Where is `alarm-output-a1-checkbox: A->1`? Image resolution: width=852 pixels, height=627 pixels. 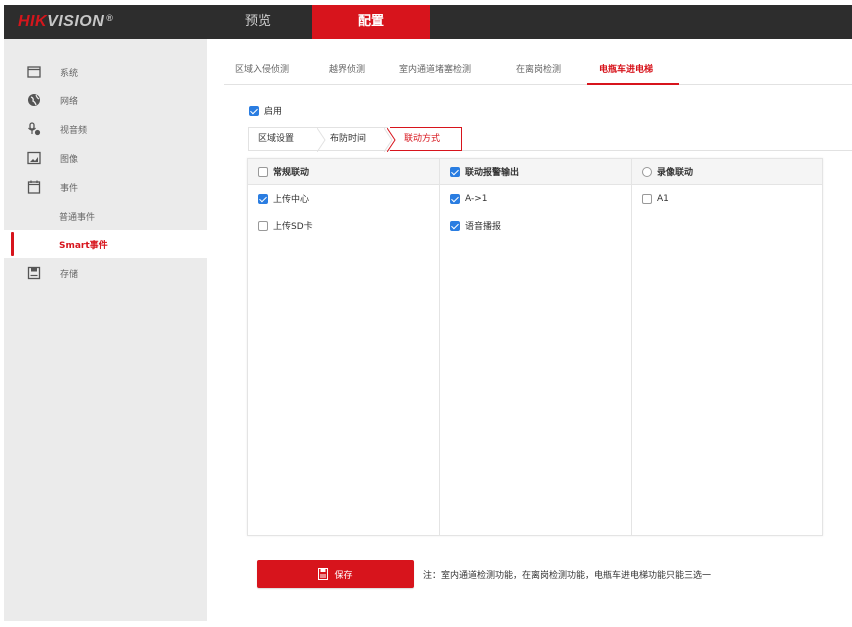
alarm-output-a1-checkbox: A->1 is located at coordinates (535, 198).